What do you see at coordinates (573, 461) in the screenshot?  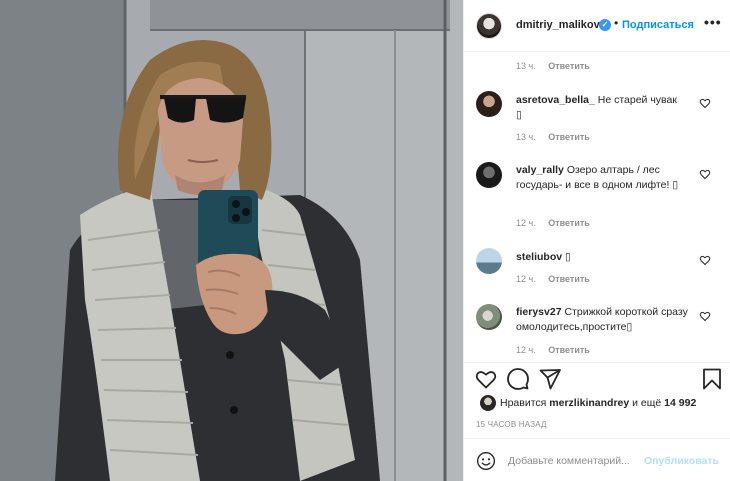 I see `comment-input` at bounding box center [573, 461].